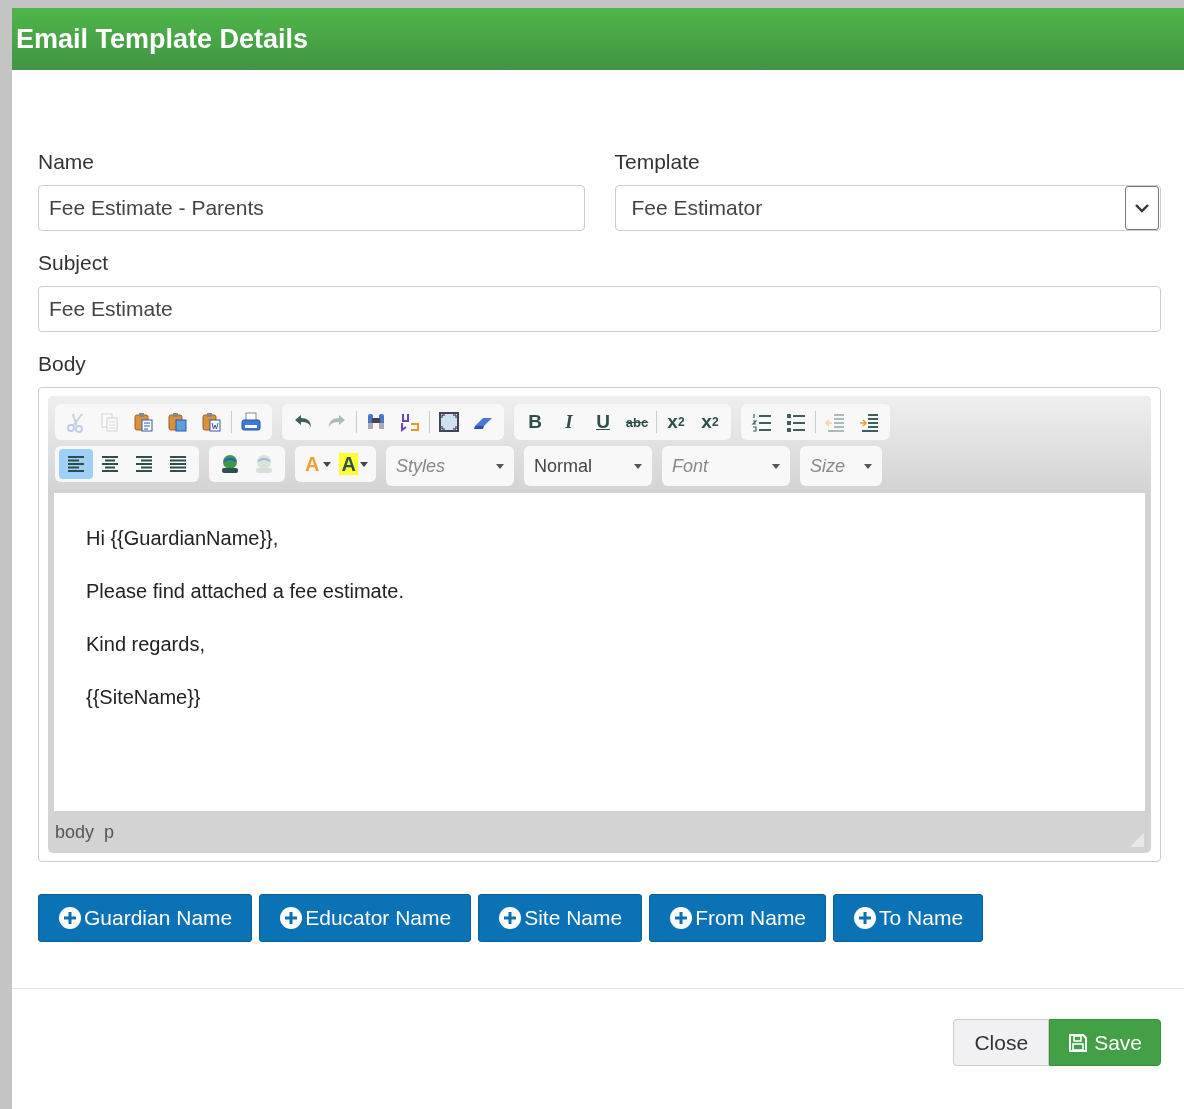 The width and height of the screenshot is (1184, 1109). What do you see at coordinates (657, 162) in the screenshot?
I see `field-label: Template` at bounding box center [657, 162].